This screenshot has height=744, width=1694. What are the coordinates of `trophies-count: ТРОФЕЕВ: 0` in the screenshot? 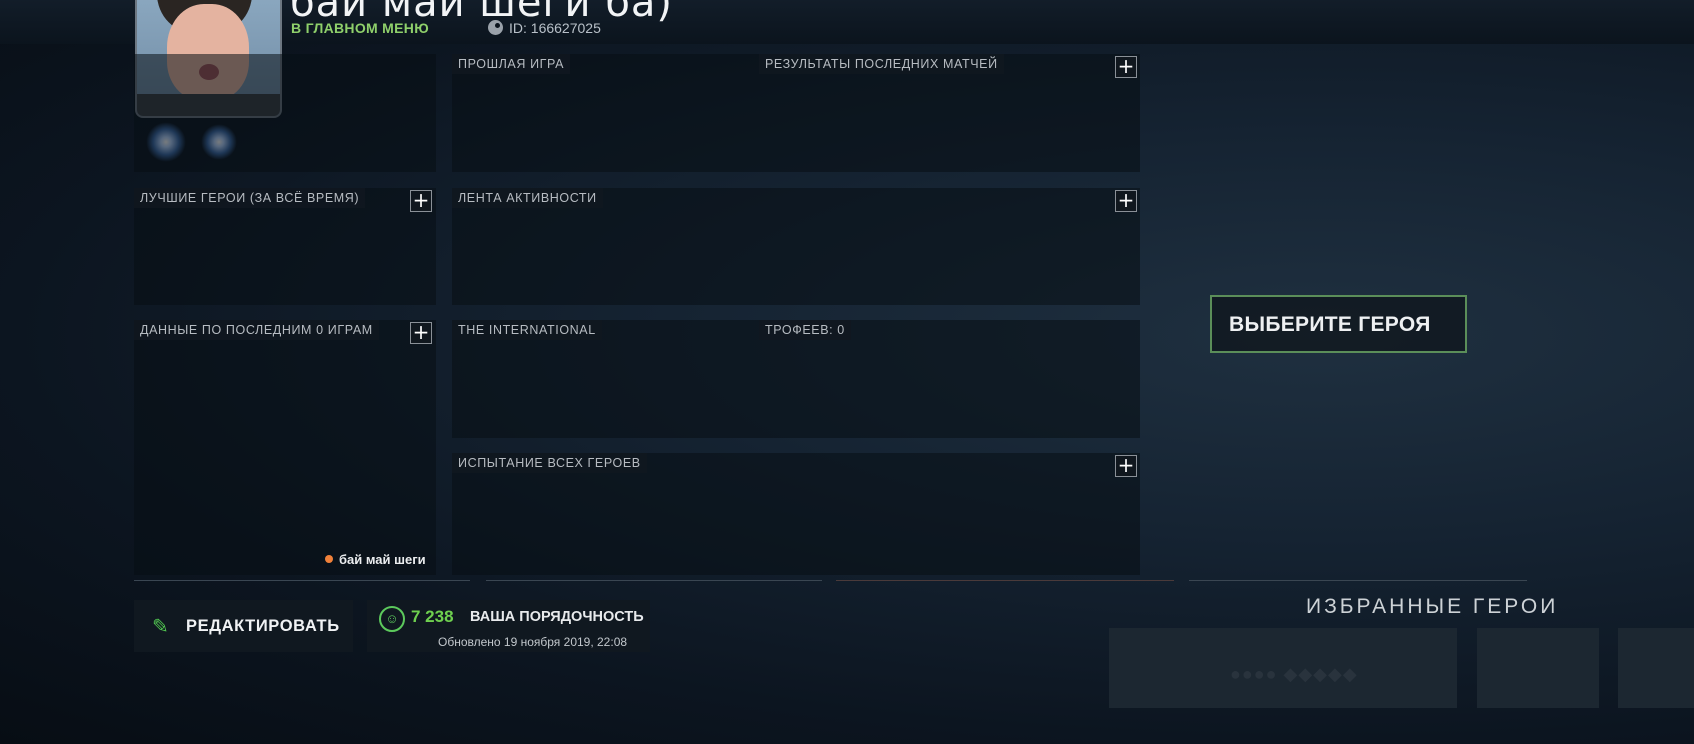 It's located at (805, 330).